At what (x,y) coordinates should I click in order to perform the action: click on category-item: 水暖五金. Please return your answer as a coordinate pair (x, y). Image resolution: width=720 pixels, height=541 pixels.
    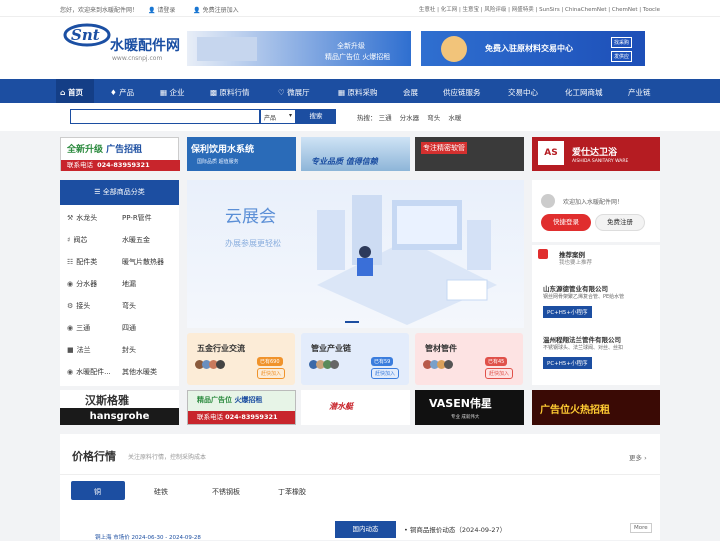
    Looking at the image, I should click on (136, 240).